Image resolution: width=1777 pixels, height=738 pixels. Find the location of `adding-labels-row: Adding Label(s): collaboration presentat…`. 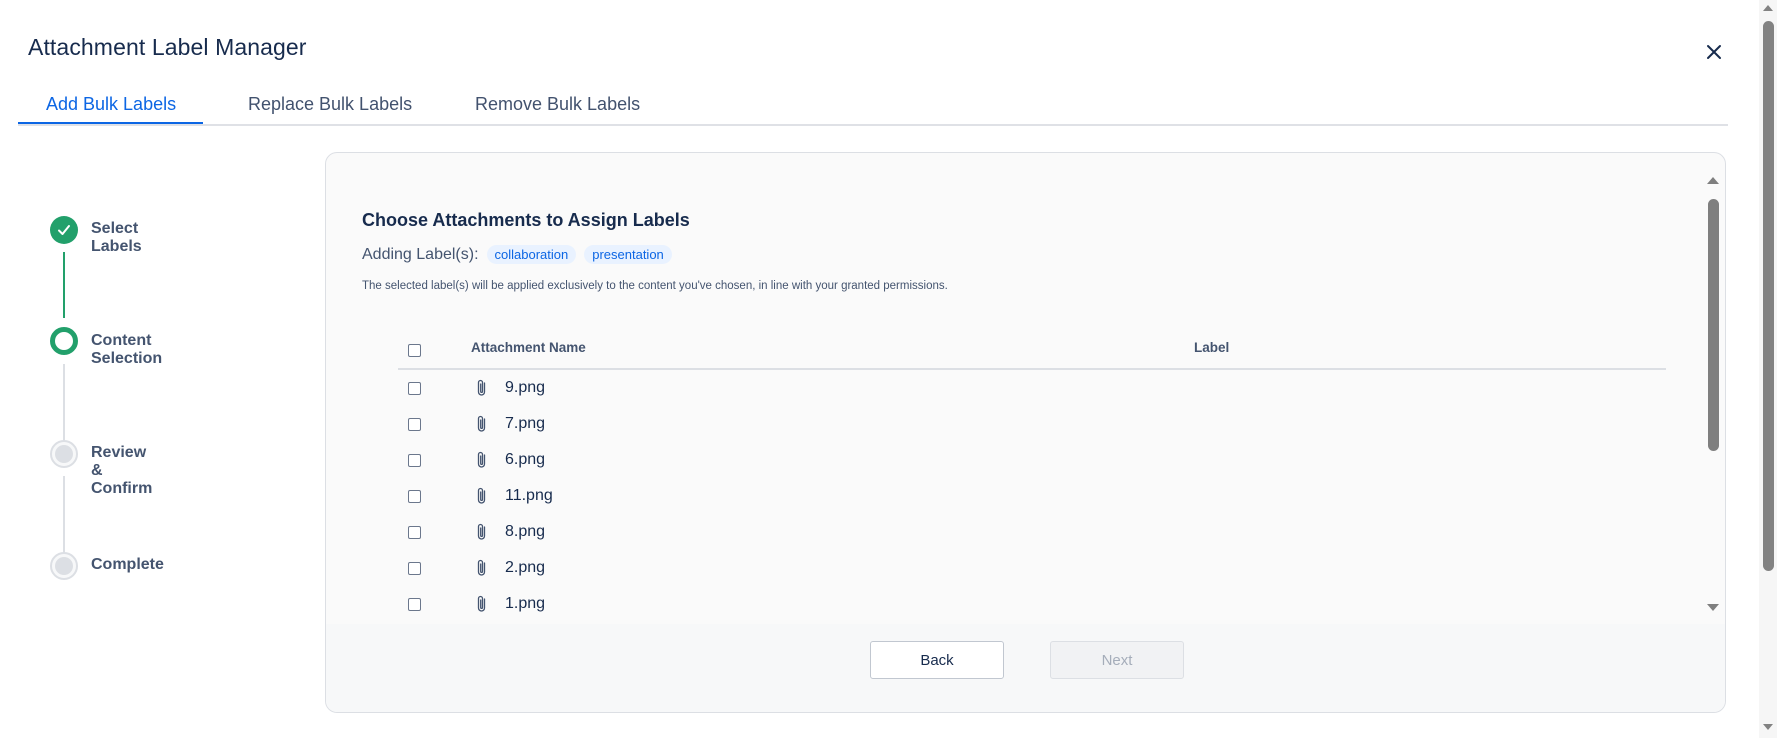

adding-labels-row: Adding Label(s): collaboration presentat… is located at coordinates (517, 254).